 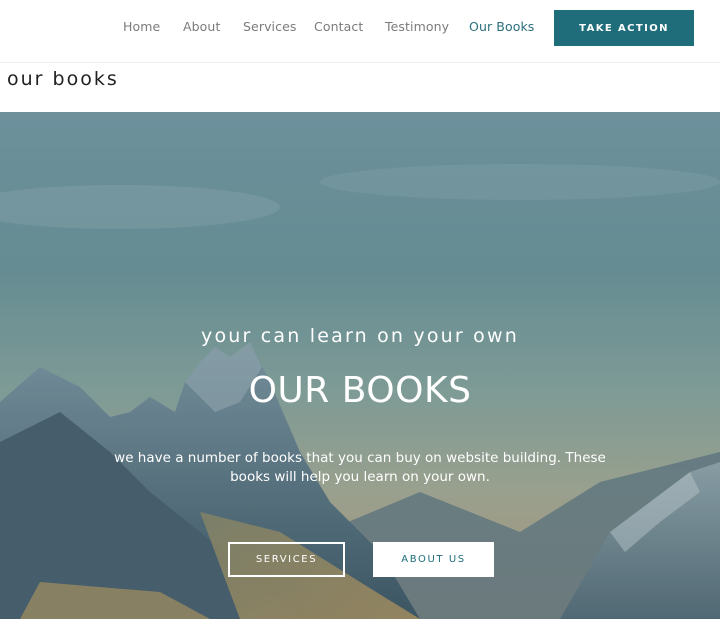 I want to click on nav-our-books-link: Our Books, so click(x=501, y=26).